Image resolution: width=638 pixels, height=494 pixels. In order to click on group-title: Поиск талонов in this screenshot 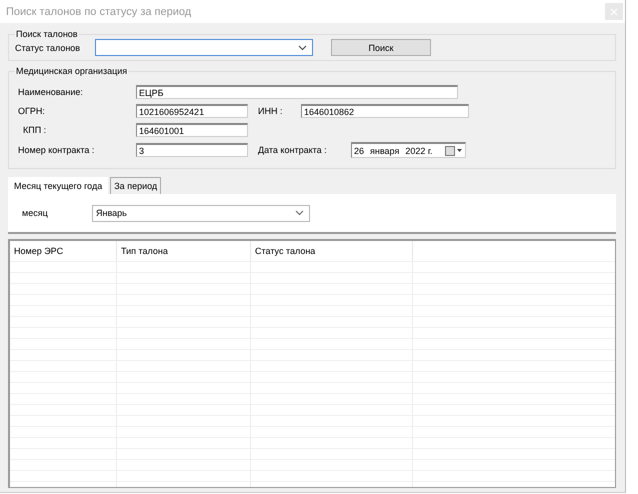, I will do `click(47, 34)`.